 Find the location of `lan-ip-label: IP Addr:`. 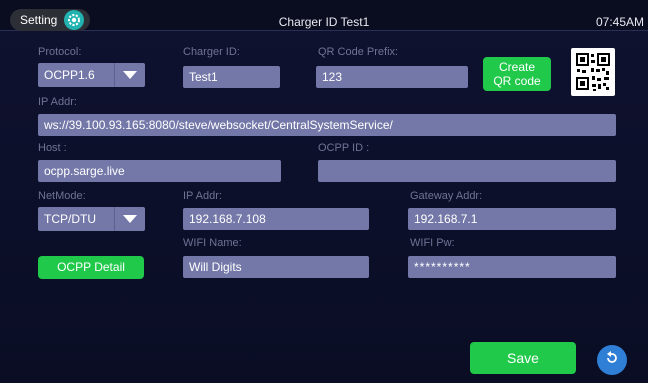

lan-ip-label: IP Addr: is located at coordinates (202, 196).